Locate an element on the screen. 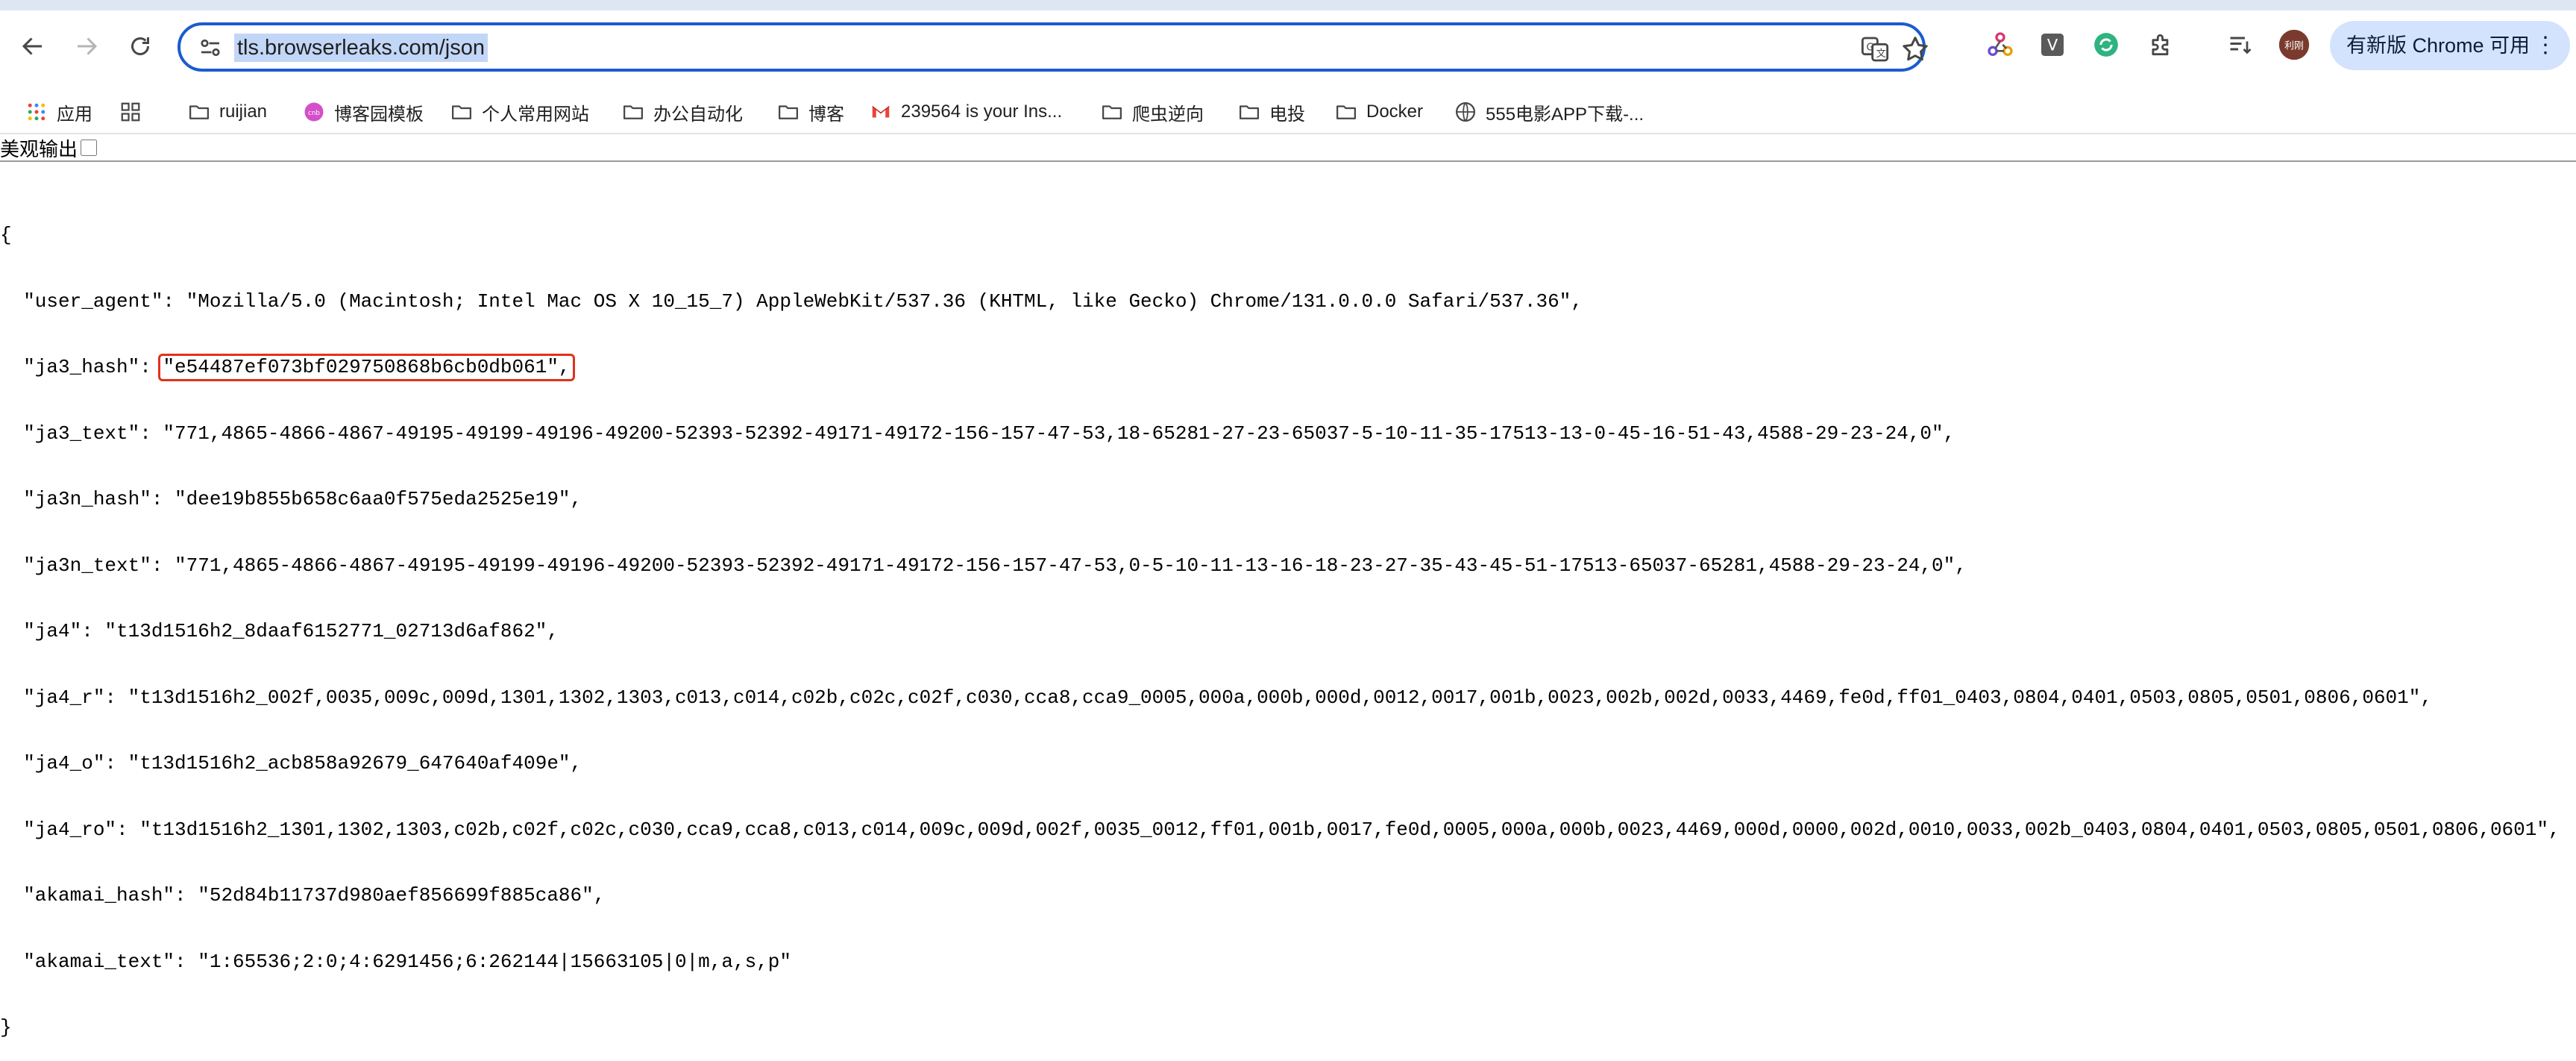 This screenshot has height=1061, width=2576. bookmark-label: 电投 is located at coordinates (1287, 114).